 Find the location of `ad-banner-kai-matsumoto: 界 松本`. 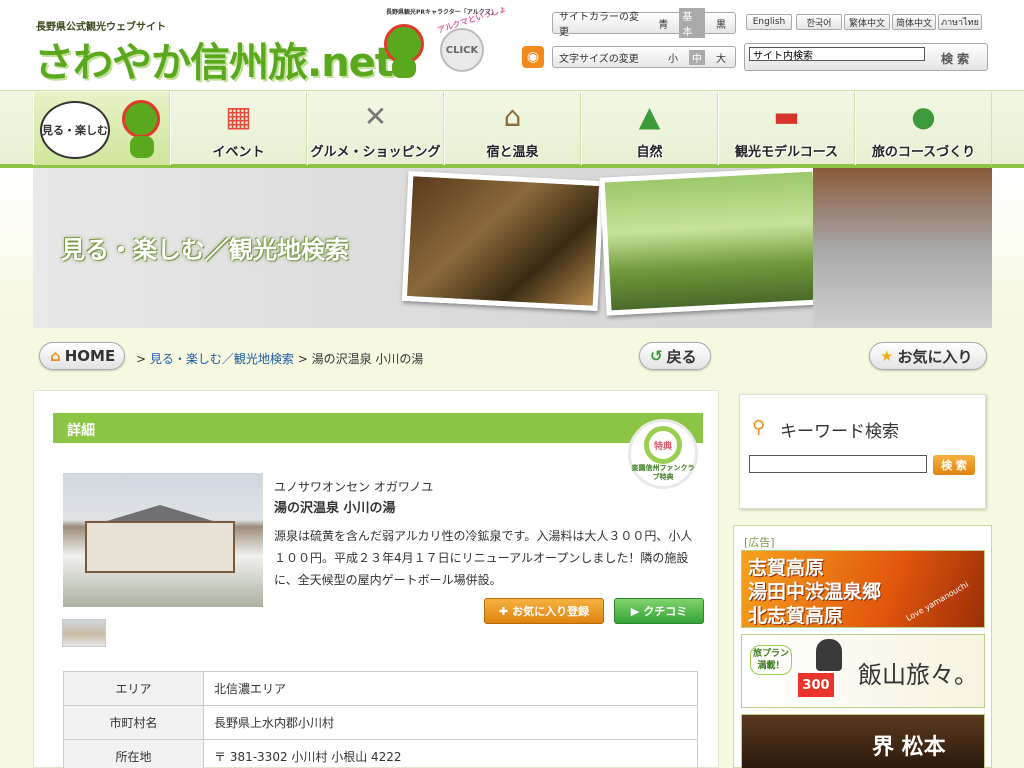

ad-banner-kai-matsumoto: 界 松本 is located at coordinates (863, 741).